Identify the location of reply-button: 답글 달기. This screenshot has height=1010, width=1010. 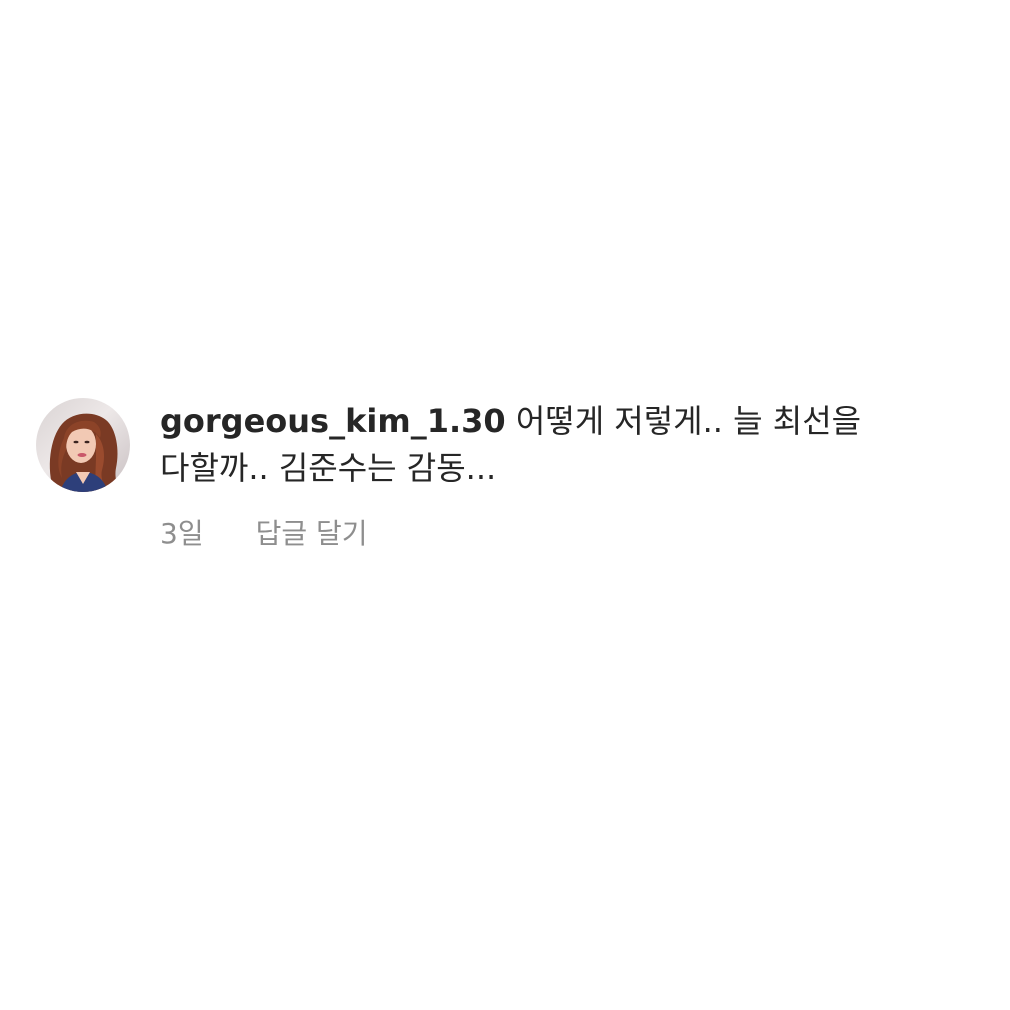
(312, 532).